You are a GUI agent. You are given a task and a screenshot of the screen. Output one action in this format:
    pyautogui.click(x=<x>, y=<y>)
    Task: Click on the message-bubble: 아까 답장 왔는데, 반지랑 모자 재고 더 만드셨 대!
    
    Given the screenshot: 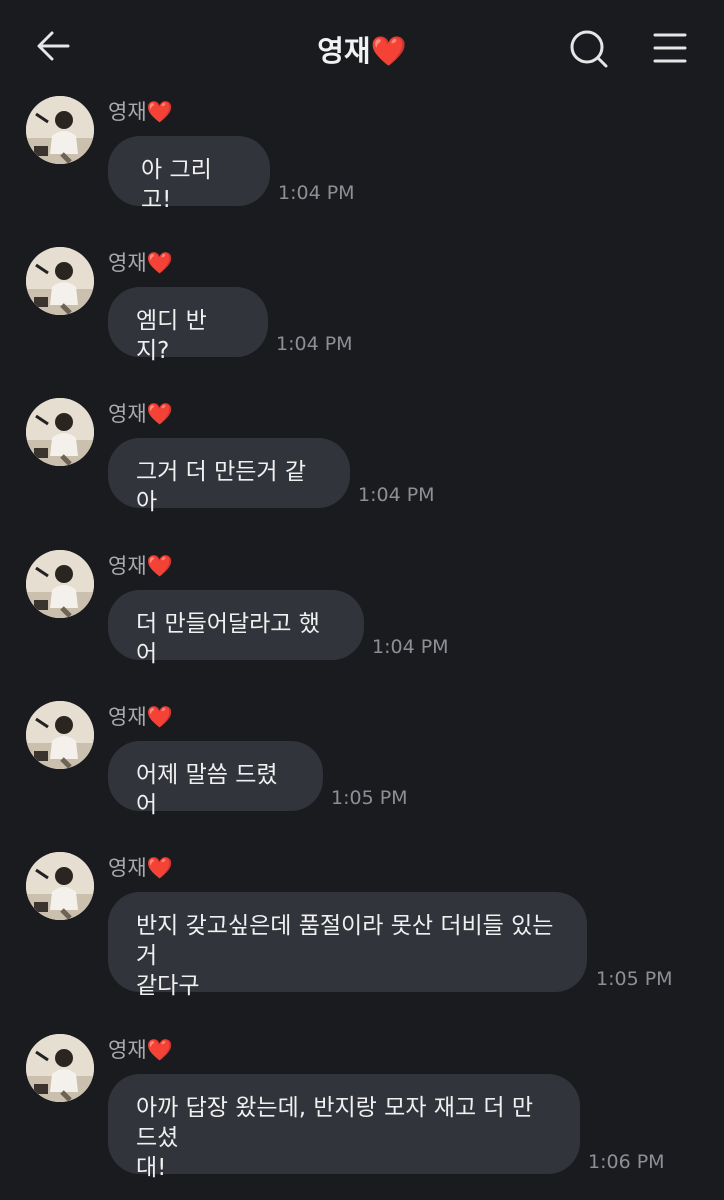 What is the action you would take?
    pyautogui.click(x=344, y=1127)
    